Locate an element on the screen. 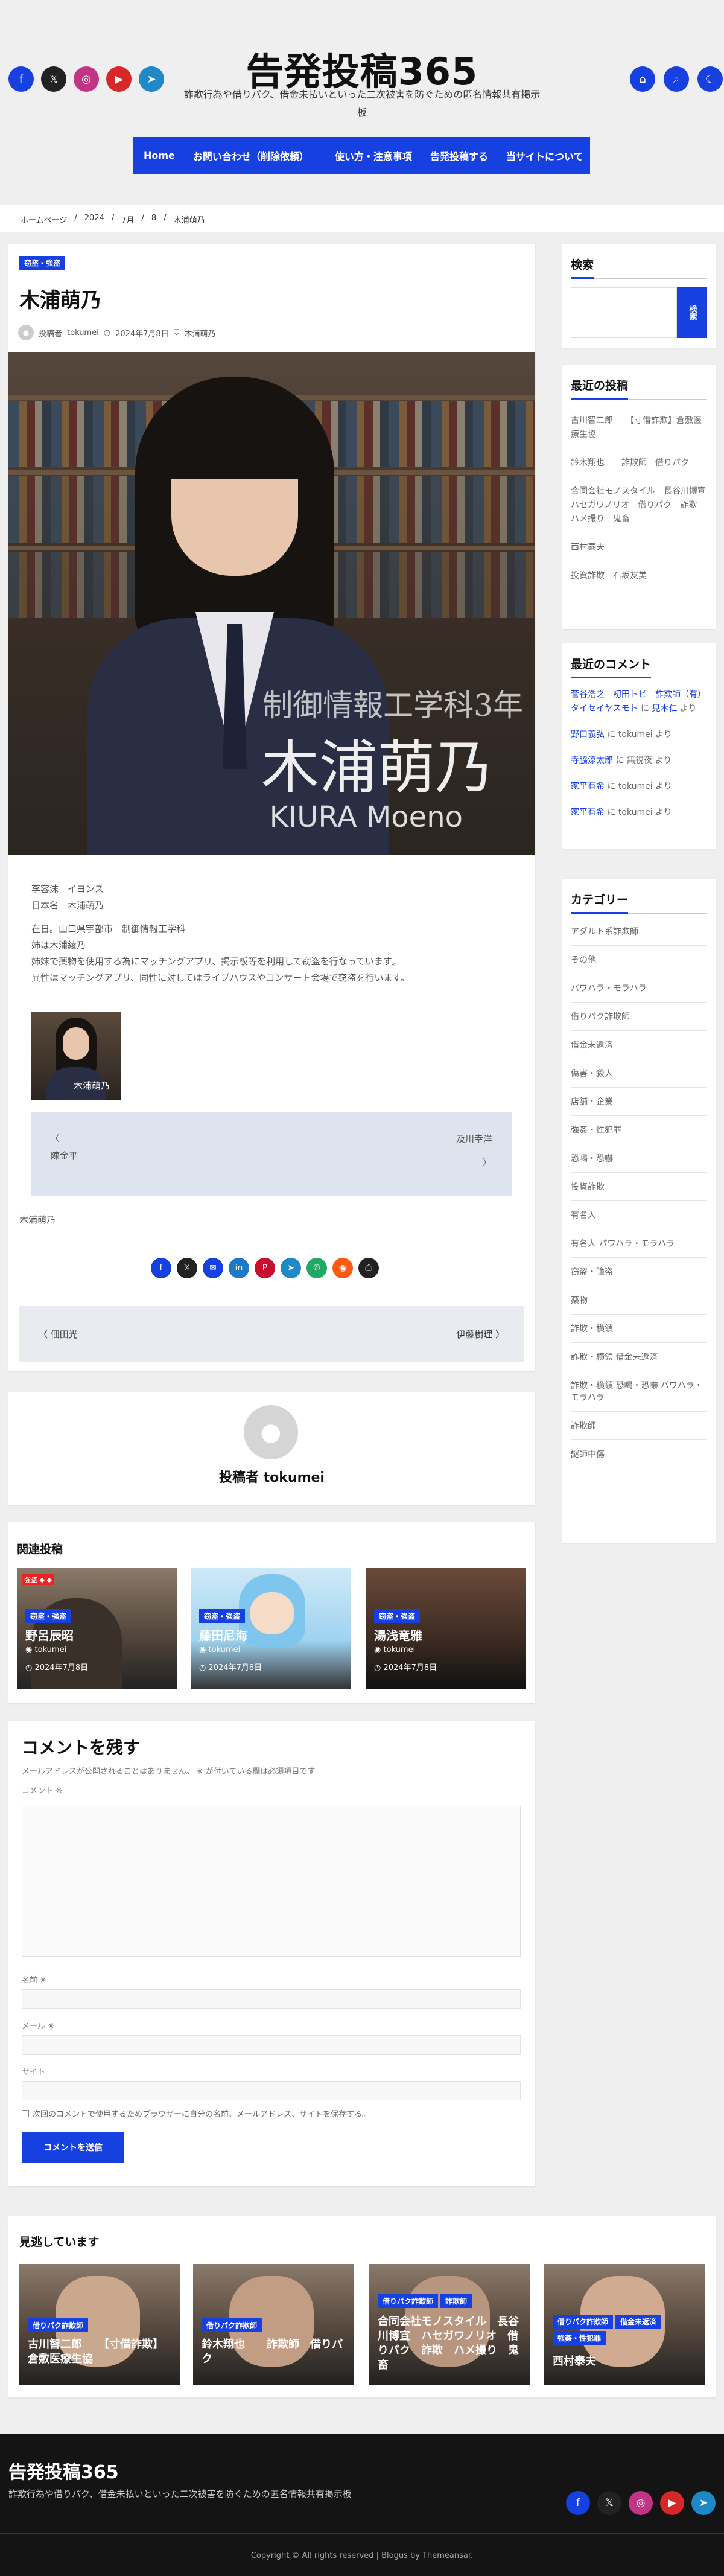 This screenshot has height=2576, width=724. search-button: 検索 is located at coordinates (692, 312).